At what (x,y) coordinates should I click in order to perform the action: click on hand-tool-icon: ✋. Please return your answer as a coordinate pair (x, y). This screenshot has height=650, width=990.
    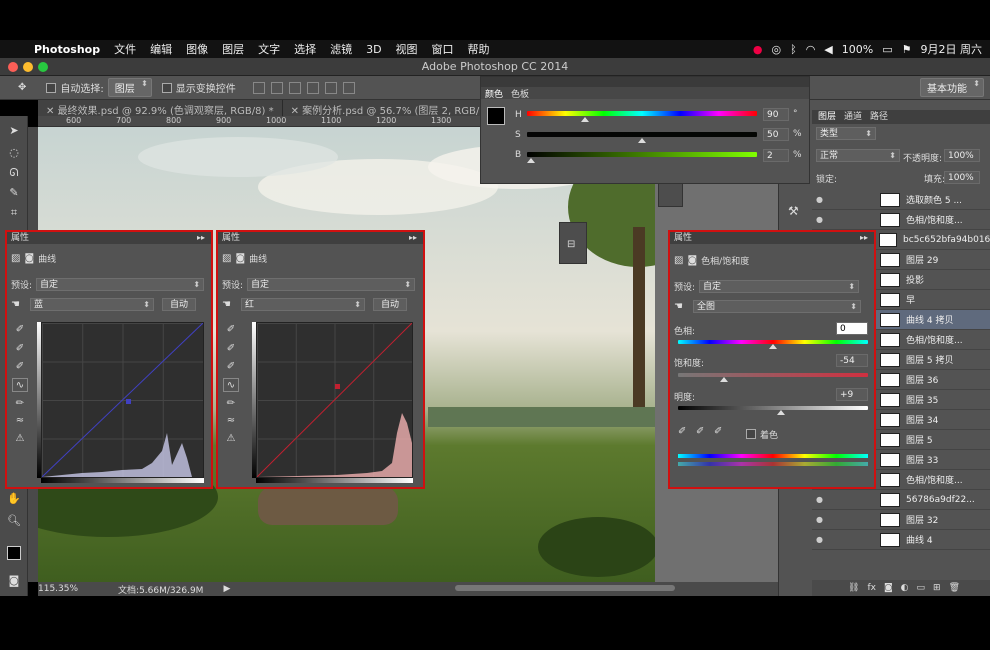
    Looking at the image, I should click on (14, 499).